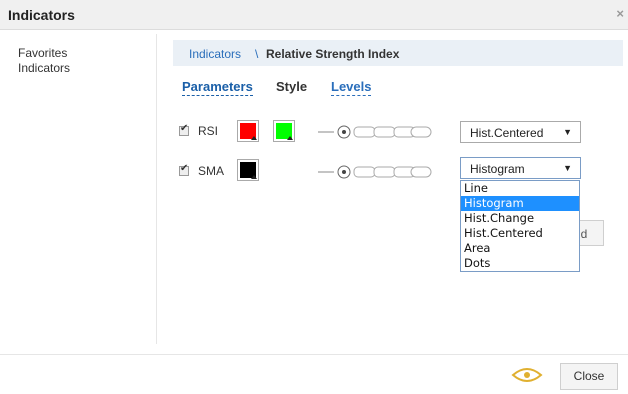 The height and width of the screenshot is (394, 628). I want to click on close-button: Close, so click(589, 376).